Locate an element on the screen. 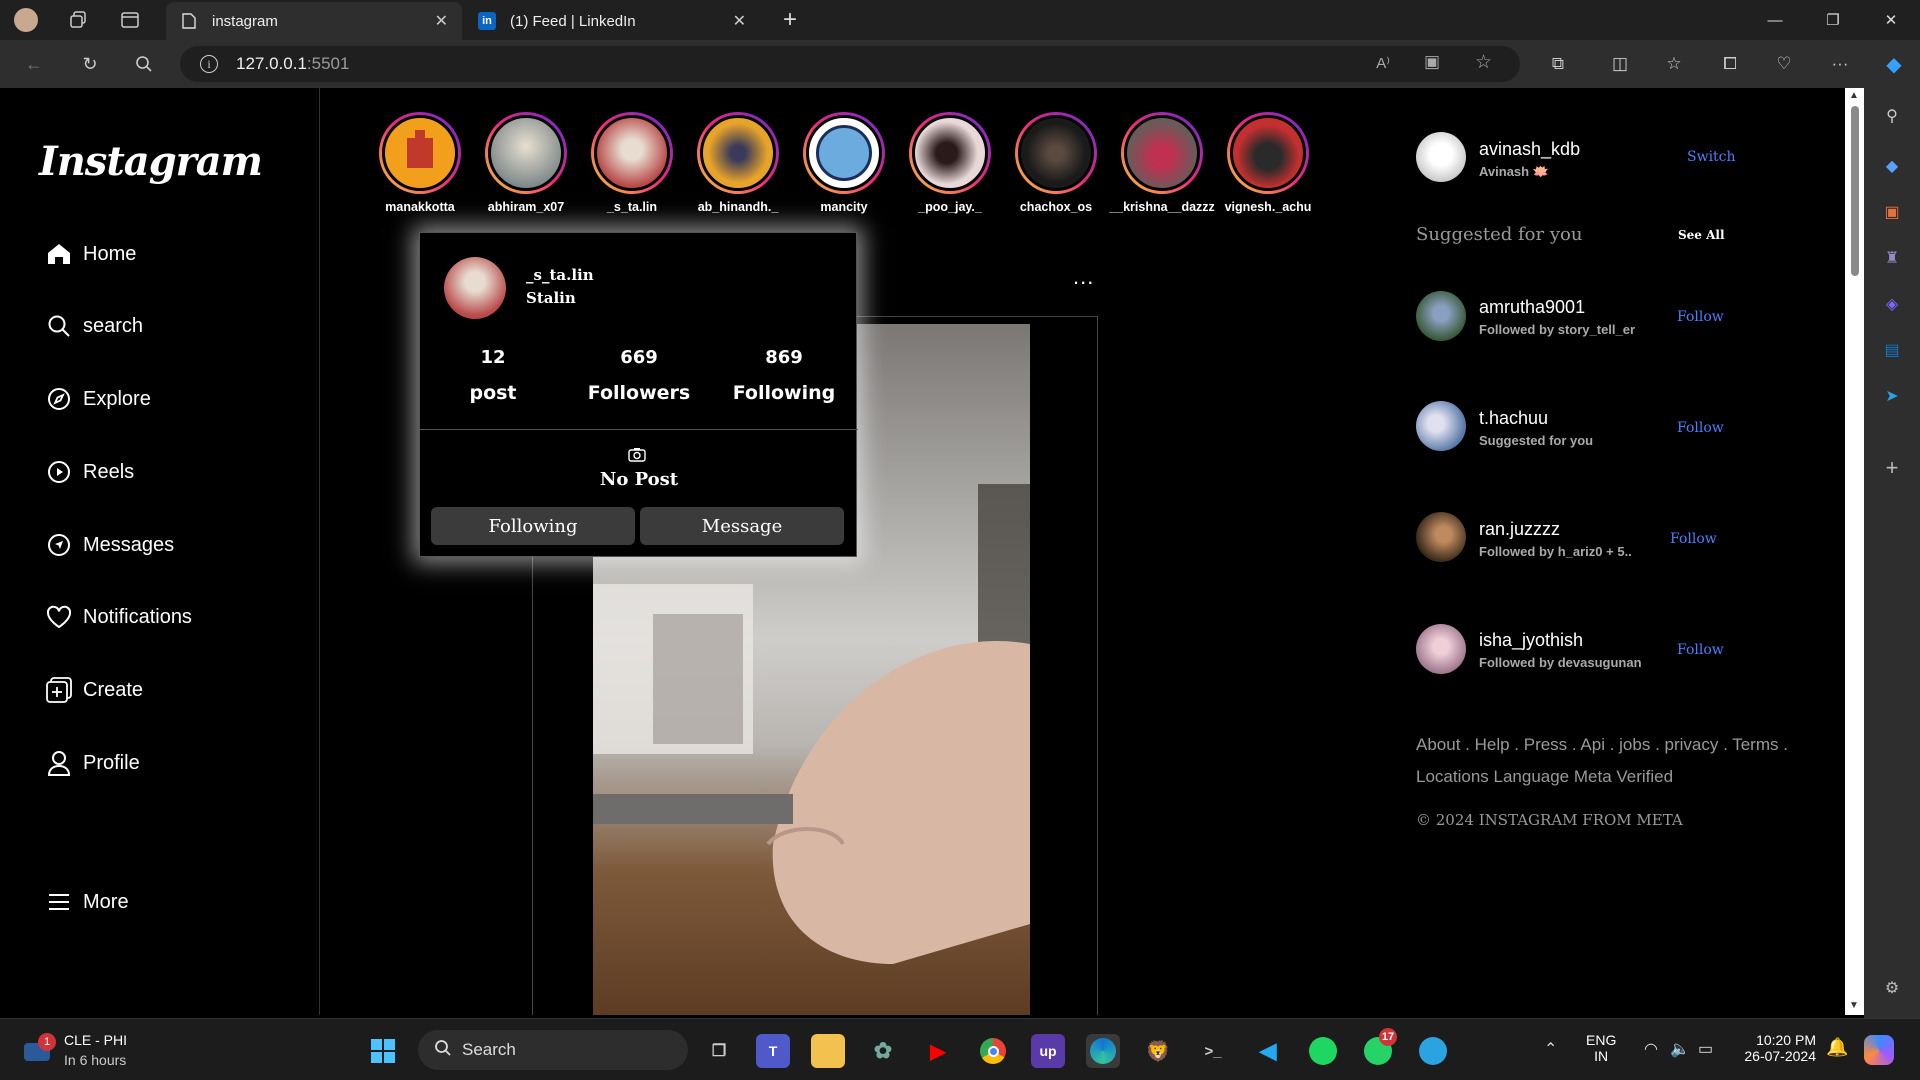 Image resolution: width=1920 pixels, height=1080 pixels. notification-bell-icon: 🔔 is located at coordinates (1837, 1047).